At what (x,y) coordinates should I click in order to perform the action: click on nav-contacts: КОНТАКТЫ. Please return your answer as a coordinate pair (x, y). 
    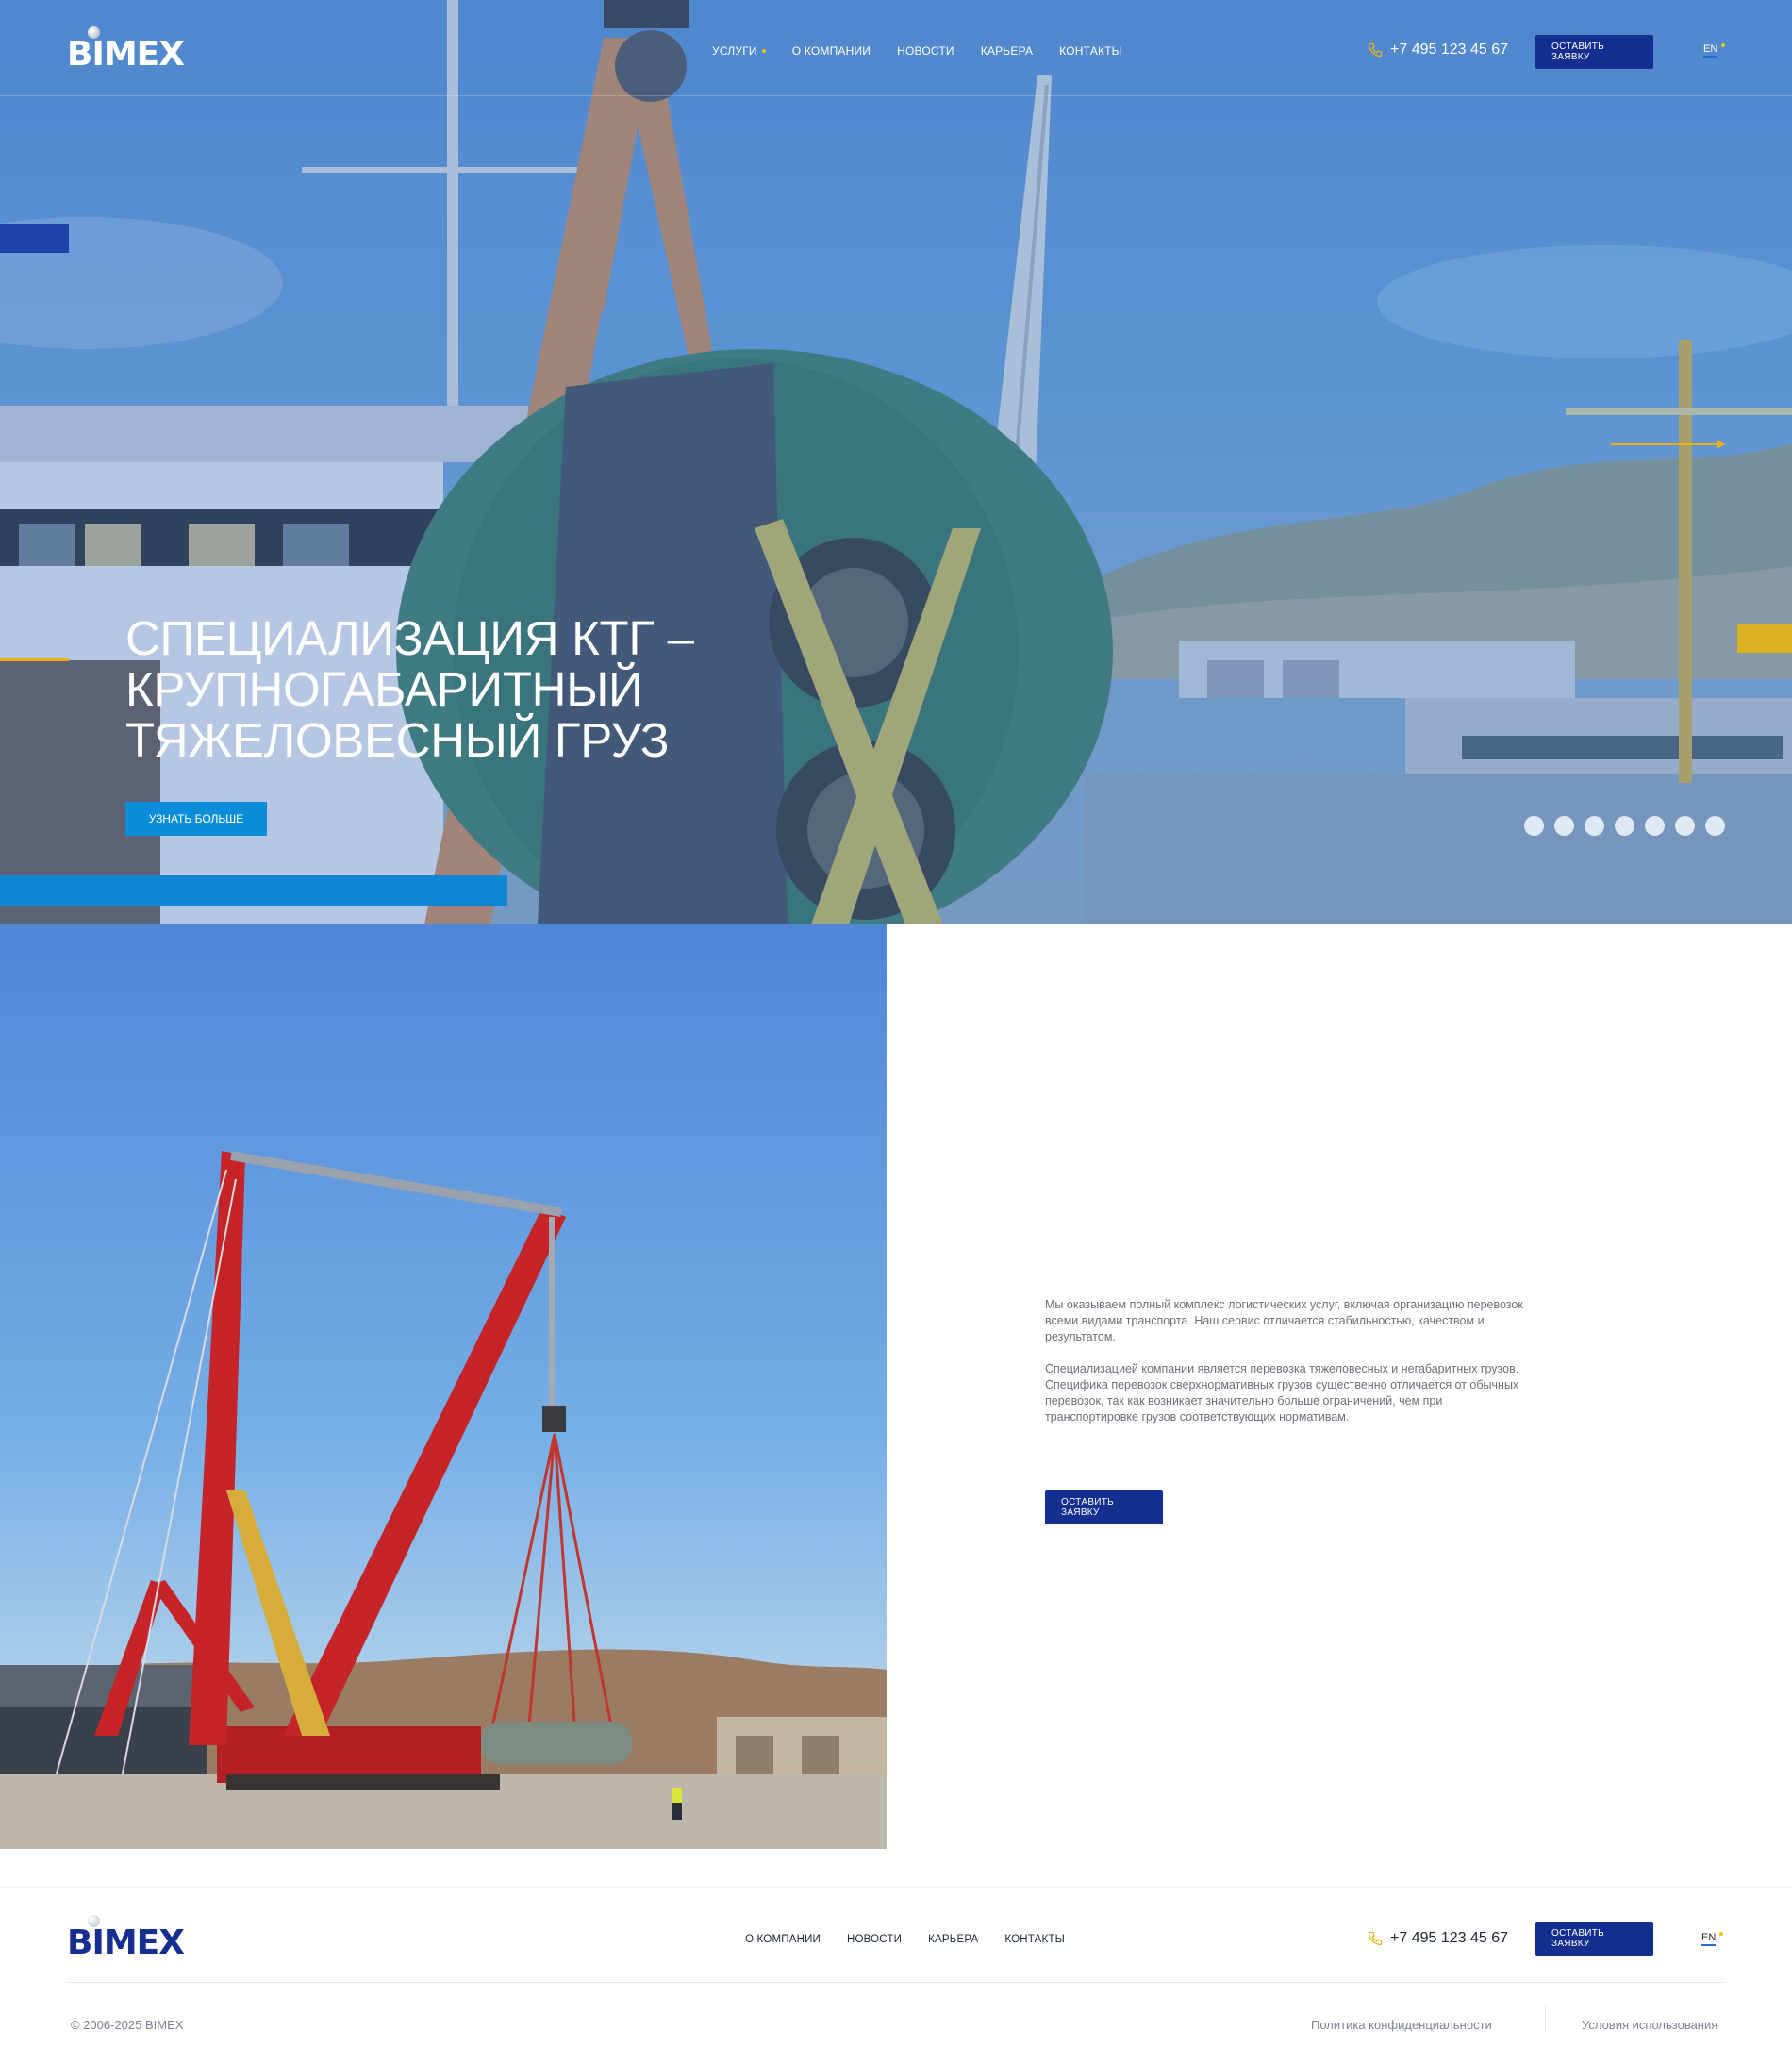
    Looking at the image, I should click on (1090, 51).